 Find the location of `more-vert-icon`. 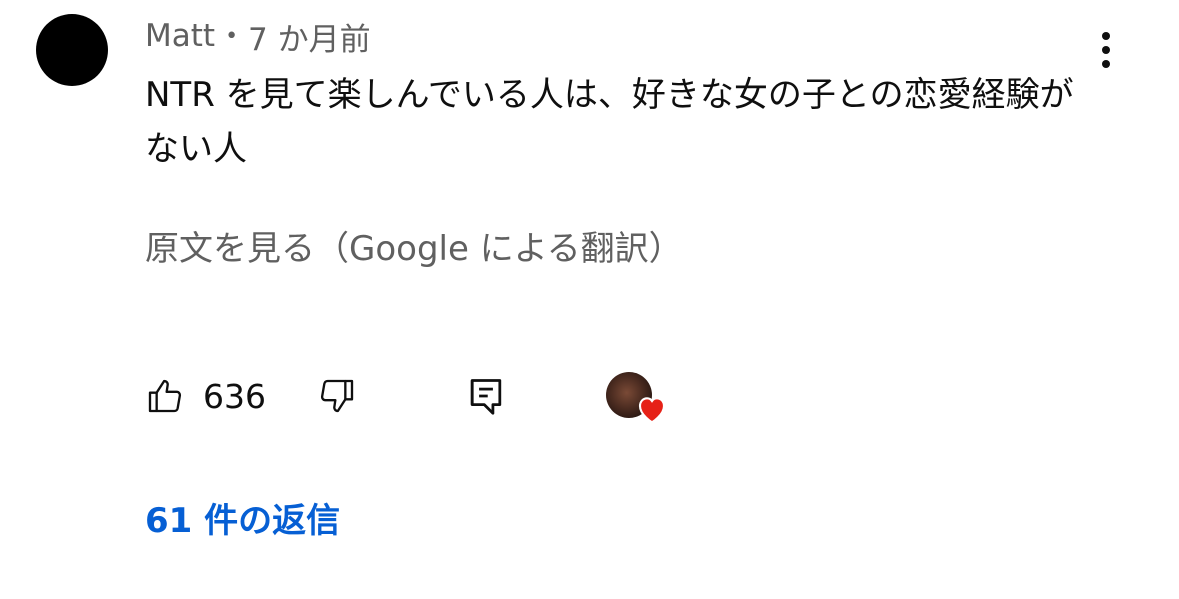

more-vert-icon is located at coordinates (1106, 50).